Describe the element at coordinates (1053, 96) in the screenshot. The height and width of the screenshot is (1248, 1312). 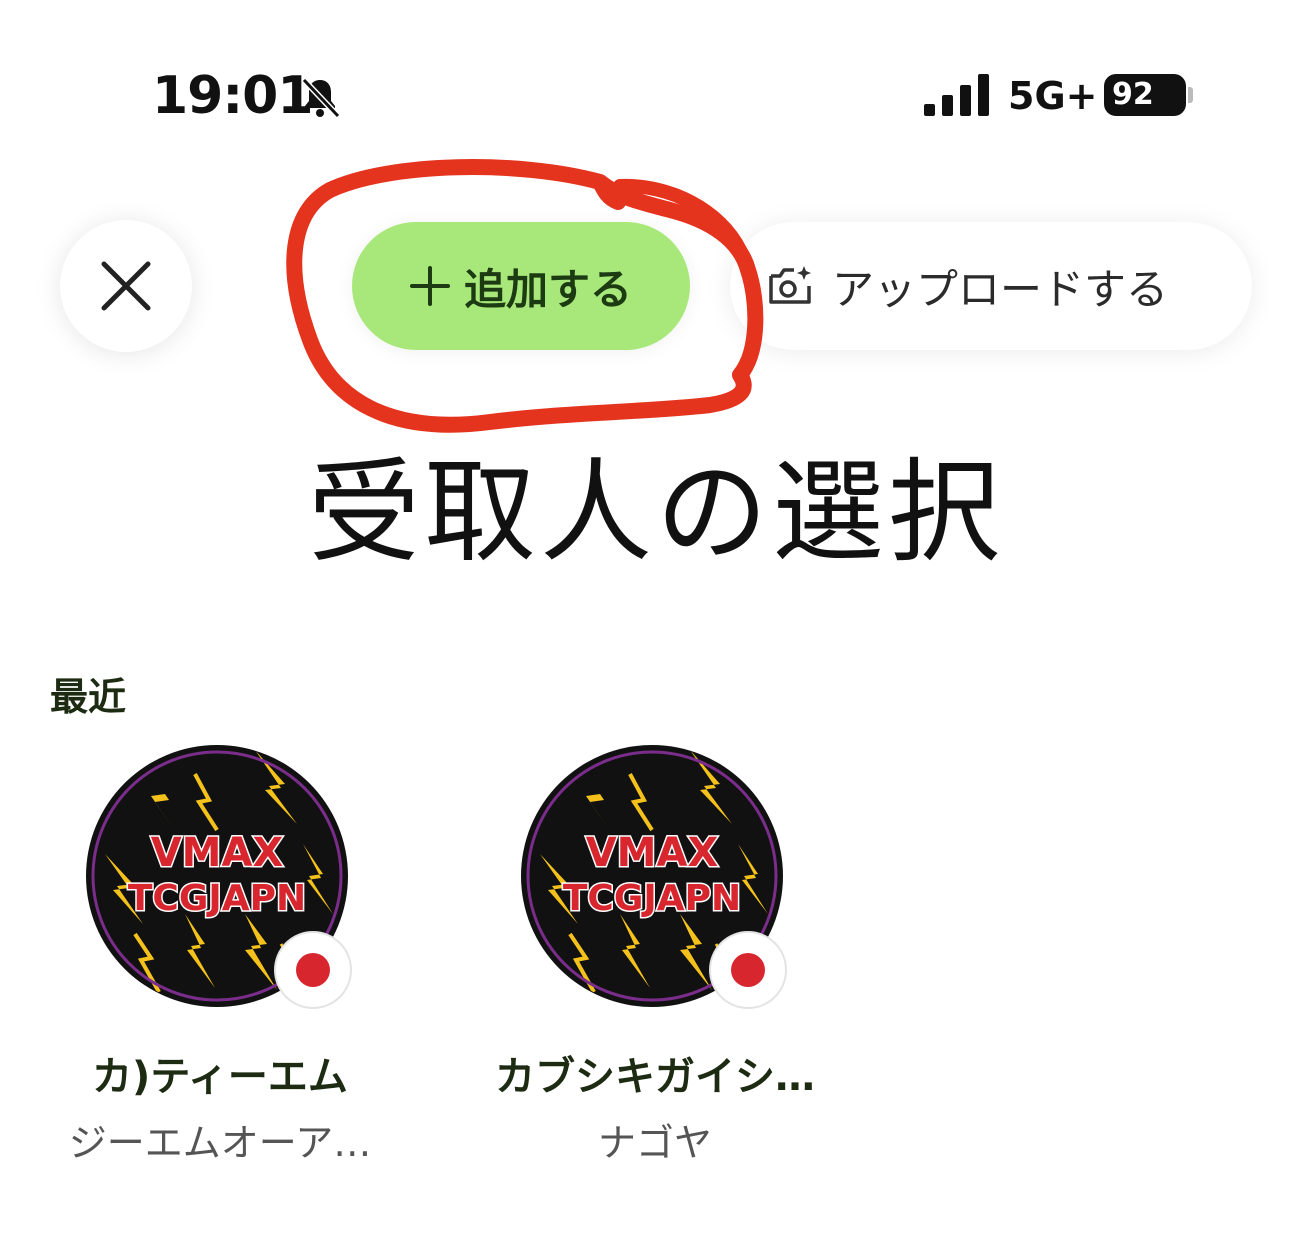
I see `network-label: 5G+` at that location.